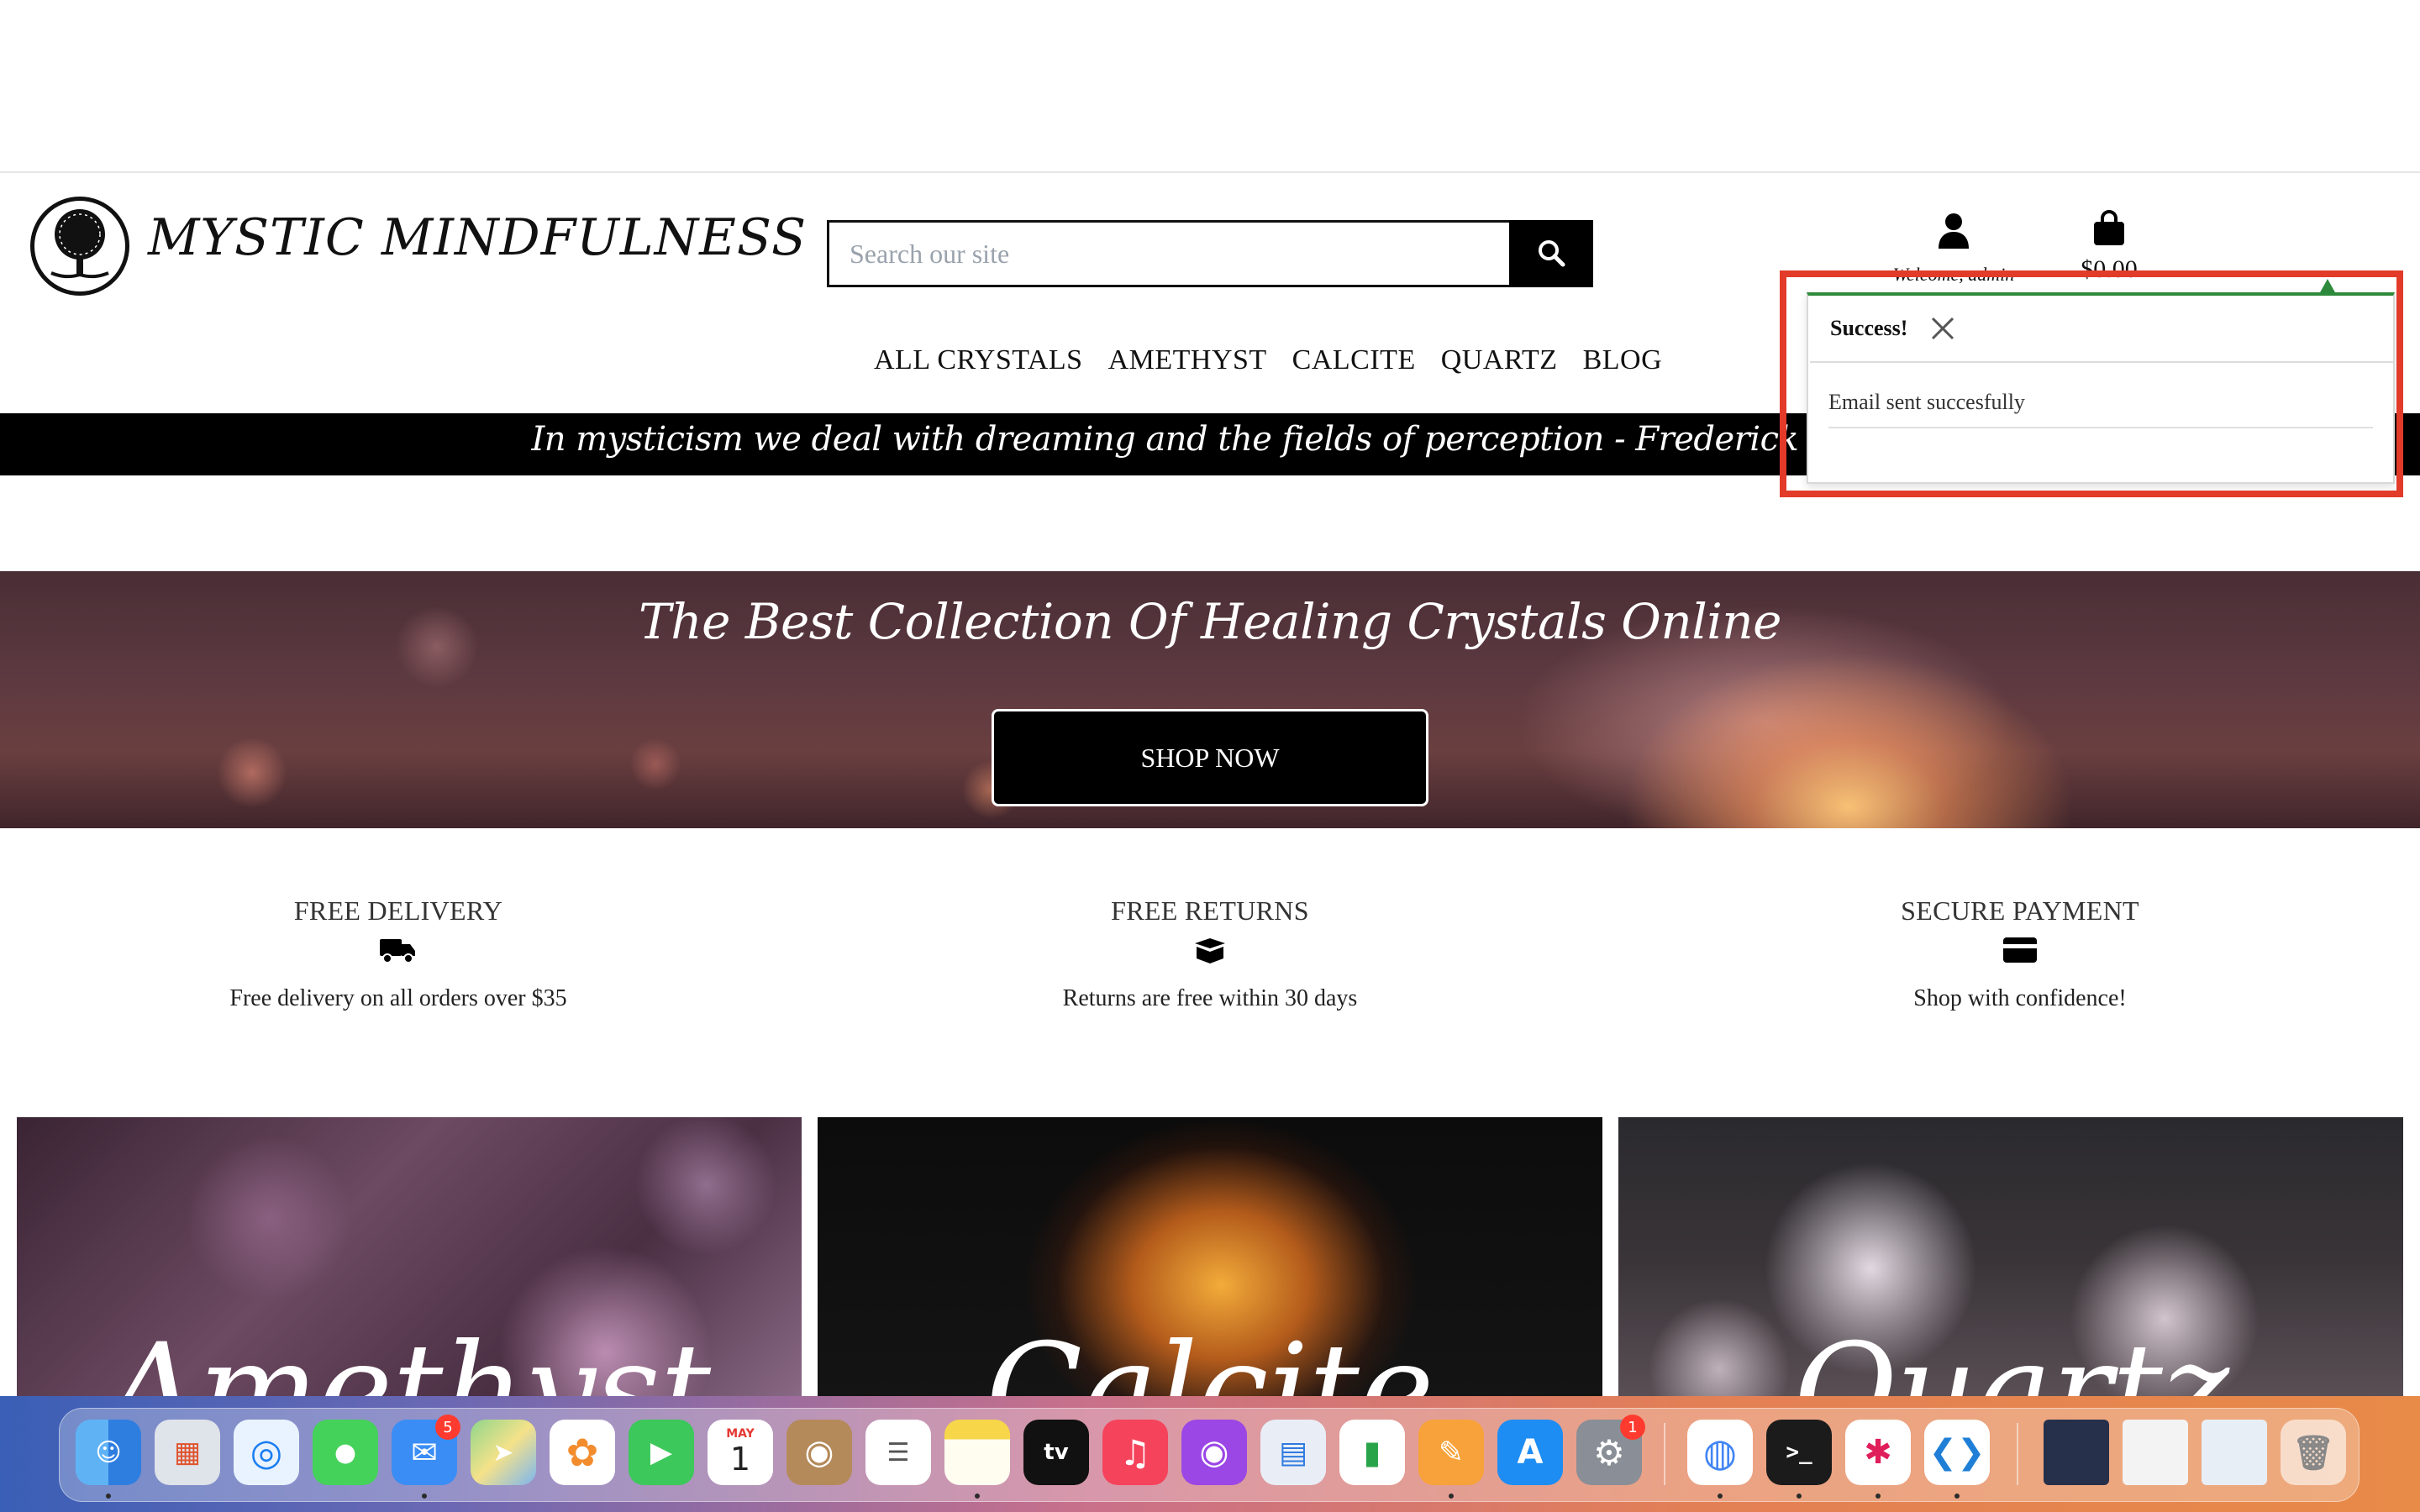 Image resolution: width=2420 pixels, height=1512 pixels. Describe the element at coordinates (1187, 360) in the screenshot. I see `nav-amethyst: AMETHYST` at that location.